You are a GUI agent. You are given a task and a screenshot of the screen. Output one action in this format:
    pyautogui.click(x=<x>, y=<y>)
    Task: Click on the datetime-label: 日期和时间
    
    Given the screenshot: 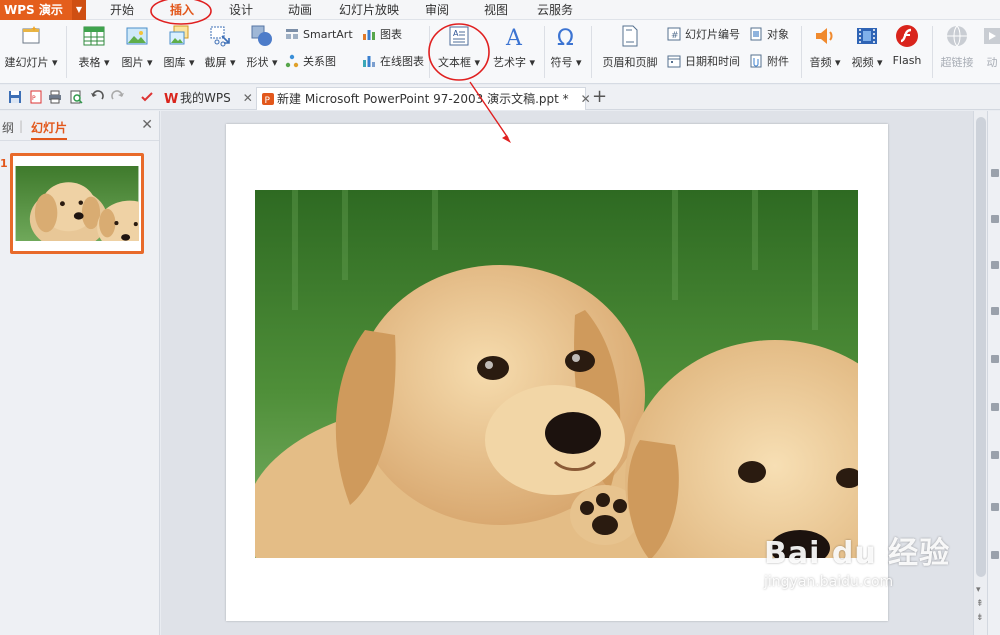 What is the action you would take?
    pyautogui.click(x=712, y=61)
    